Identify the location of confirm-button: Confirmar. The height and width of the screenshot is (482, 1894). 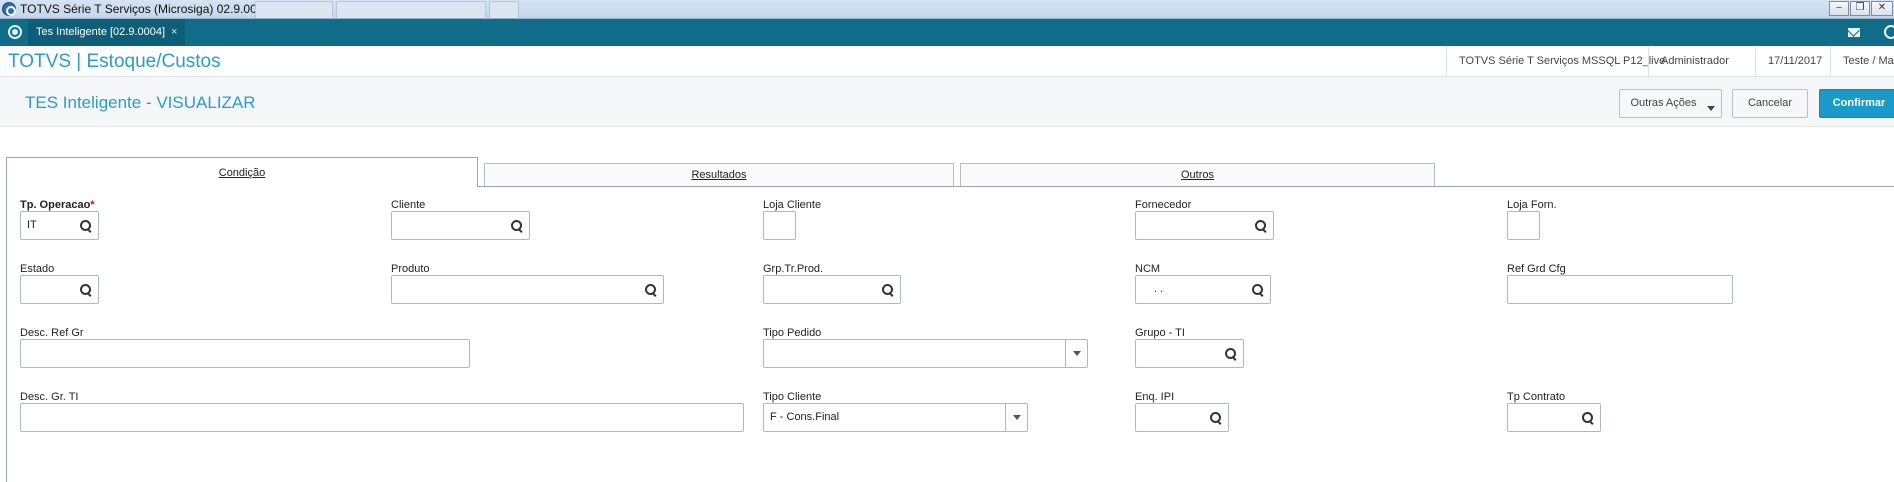
(1856, 103).